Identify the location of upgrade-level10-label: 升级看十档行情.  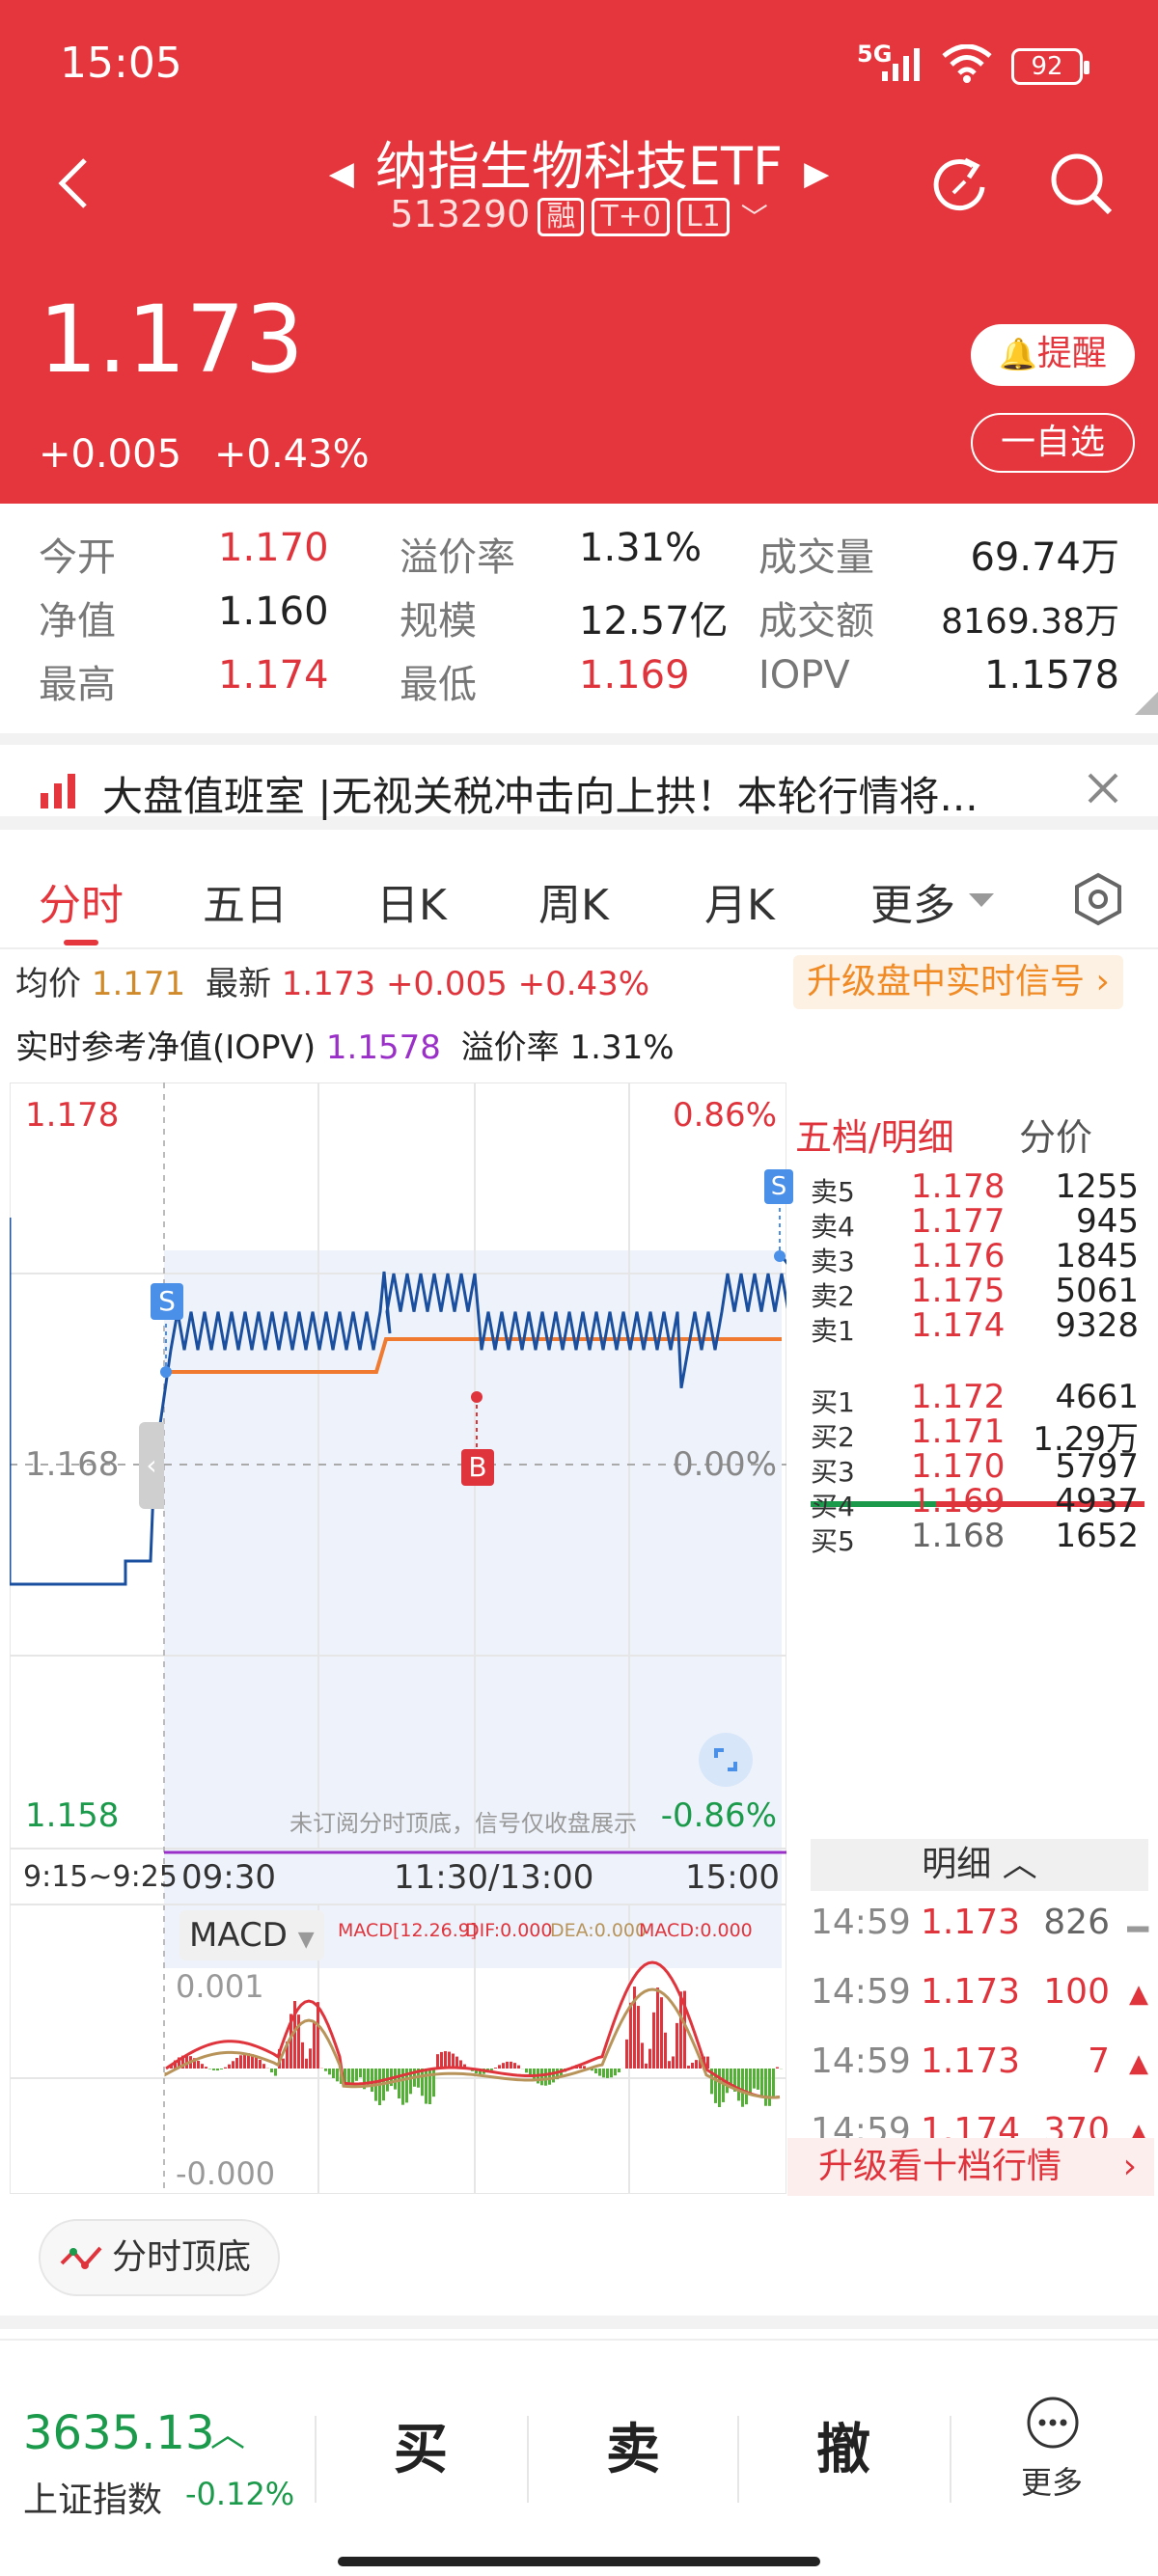
(940, 2166).